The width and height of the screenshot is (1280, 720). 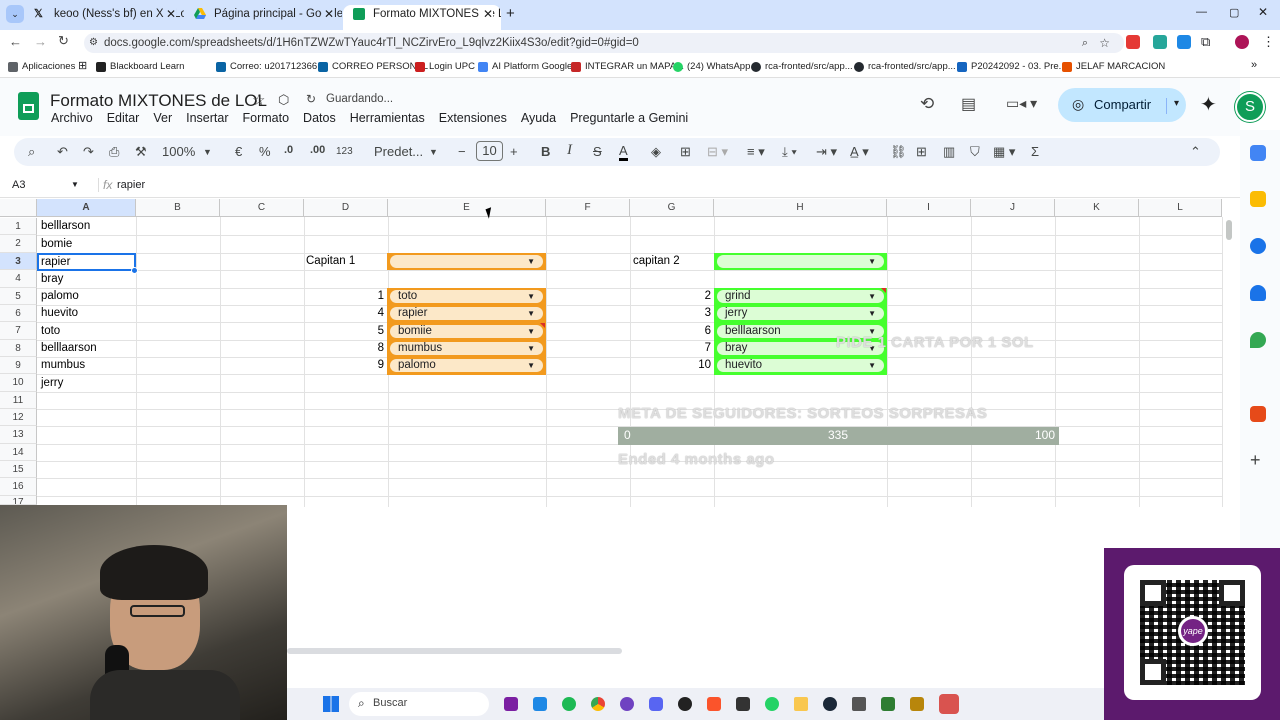 What do you see at coordinates (18, 487) in the screenshot?
I see `row-header: 16` at bounding box center [18, 487].